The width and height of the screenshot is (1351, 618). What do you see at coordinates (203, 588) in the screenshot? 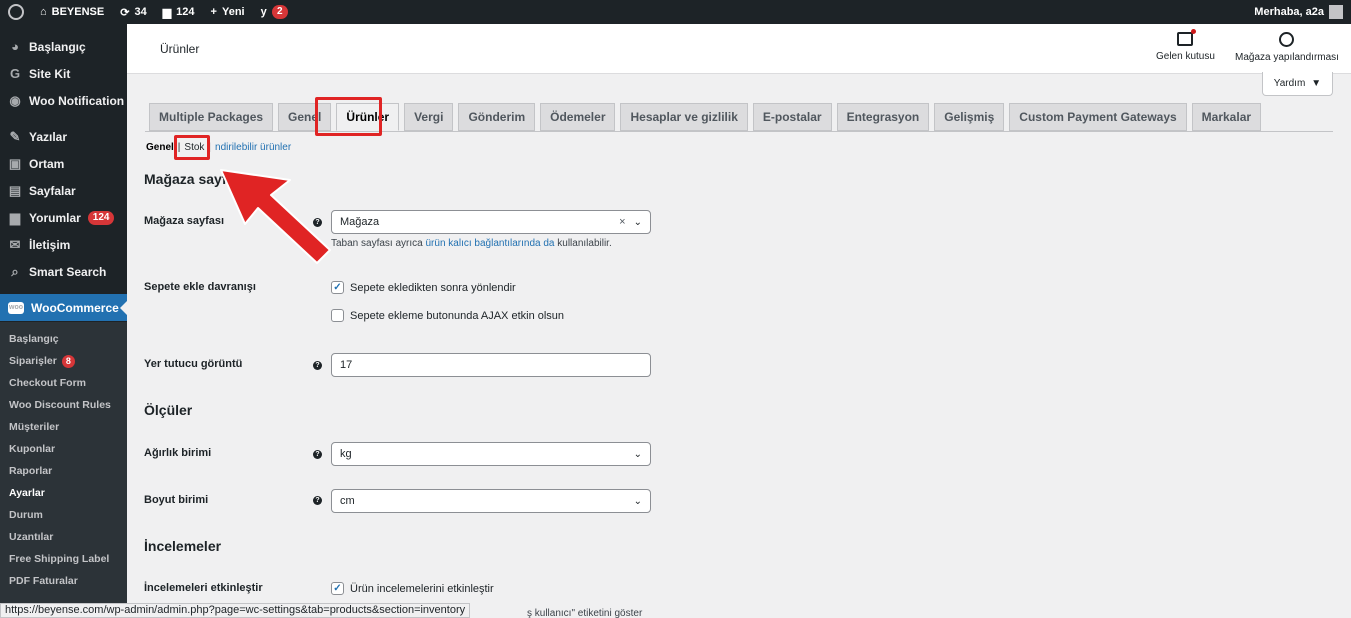
I see `enable-reviews-label: İncelemeleri etkinleştir` at bounding box center [203, 588].